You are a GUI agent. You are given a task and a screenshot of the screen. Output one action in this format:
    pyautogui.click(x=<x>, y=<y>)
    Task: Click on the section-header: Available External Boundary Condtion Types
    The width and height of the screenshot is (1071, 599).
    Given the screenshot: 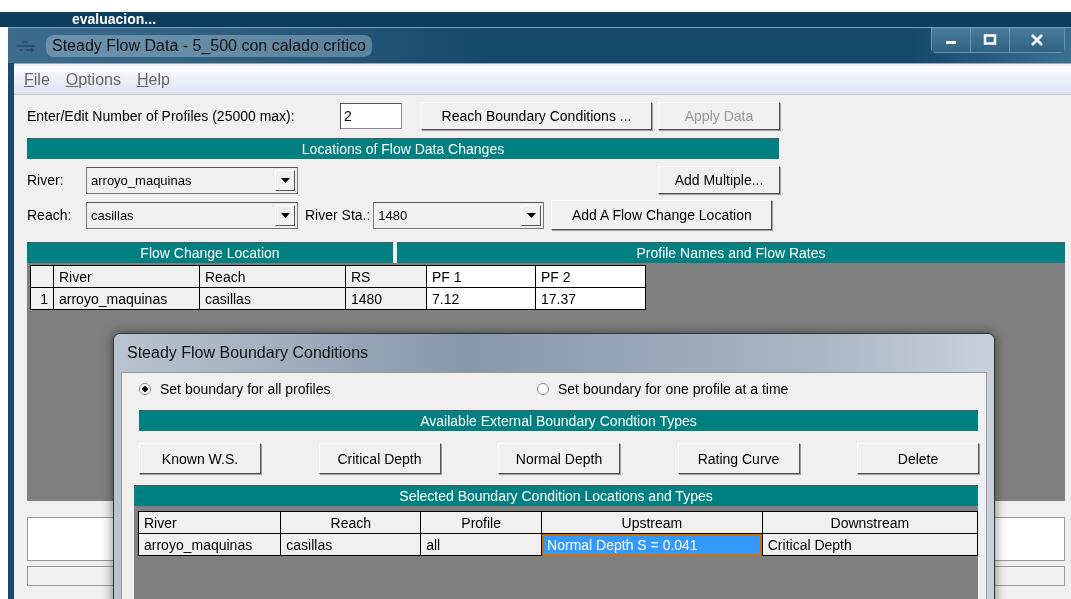 What is the action you would take?
    pyautogui.click(x=558, y=420)
    